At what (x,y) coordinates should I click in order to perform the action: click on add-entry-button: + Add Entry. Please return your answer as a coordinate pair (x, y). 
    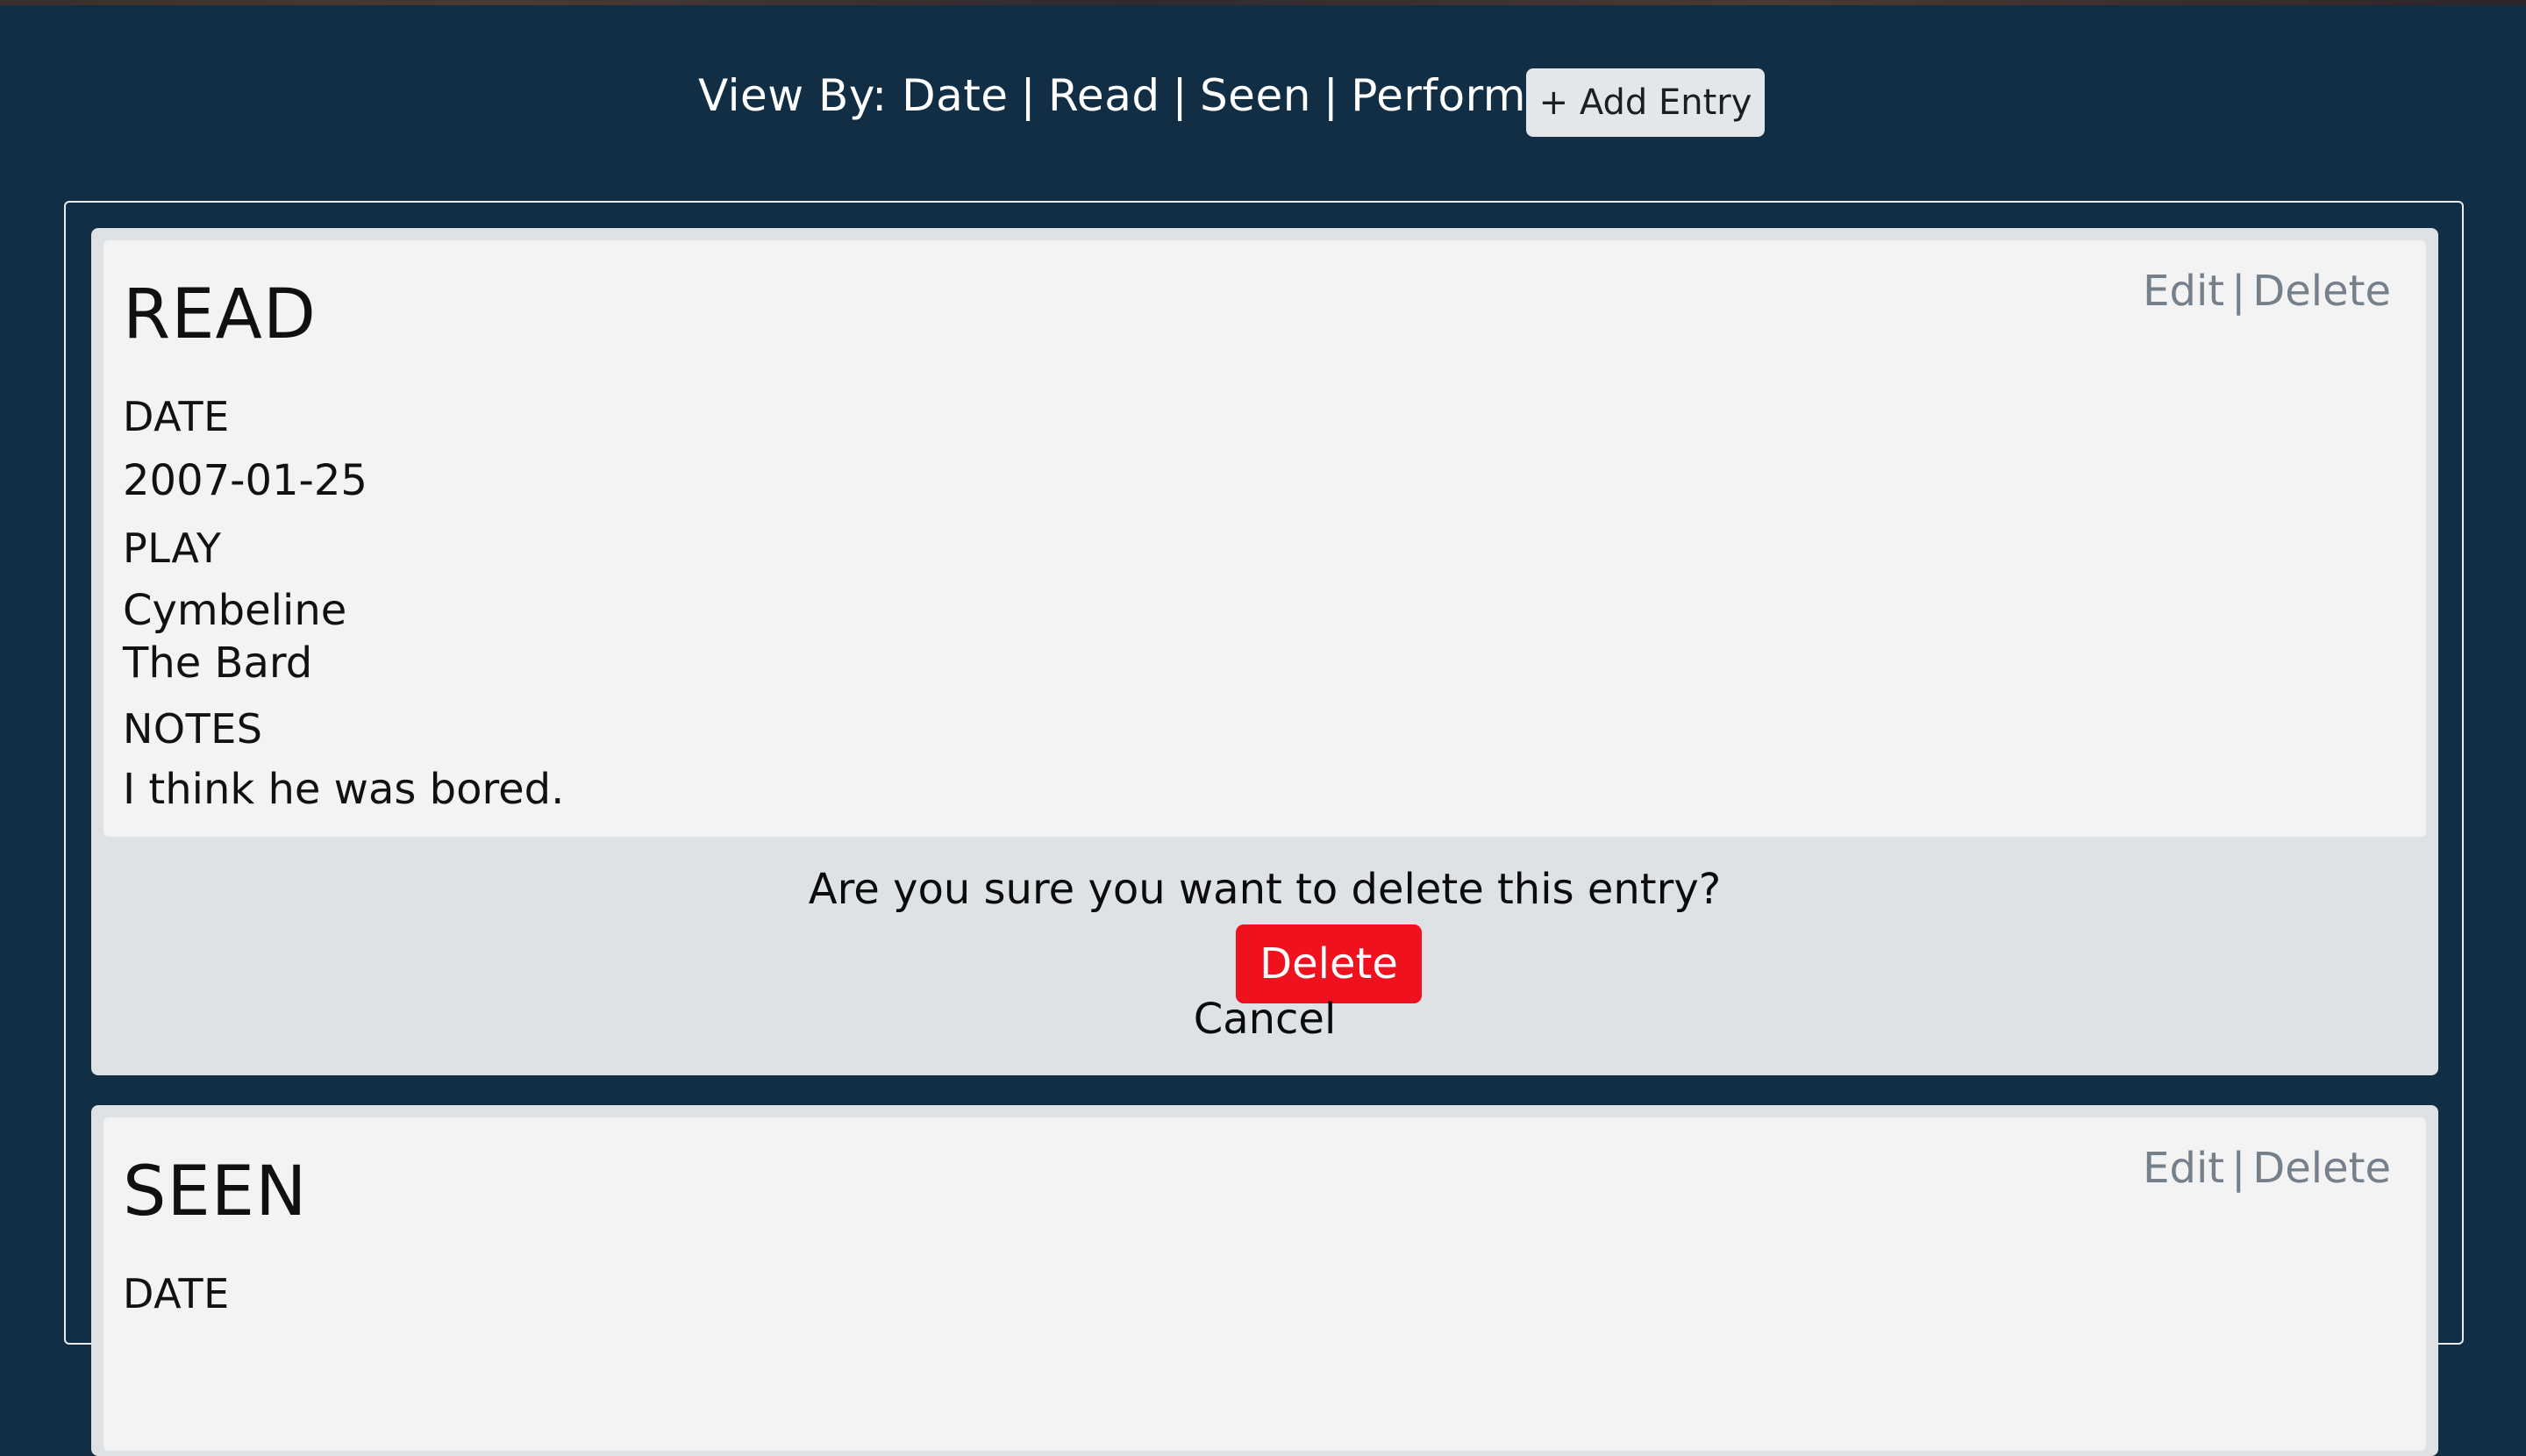
    Looking at the image, I should click on (1645, 102).